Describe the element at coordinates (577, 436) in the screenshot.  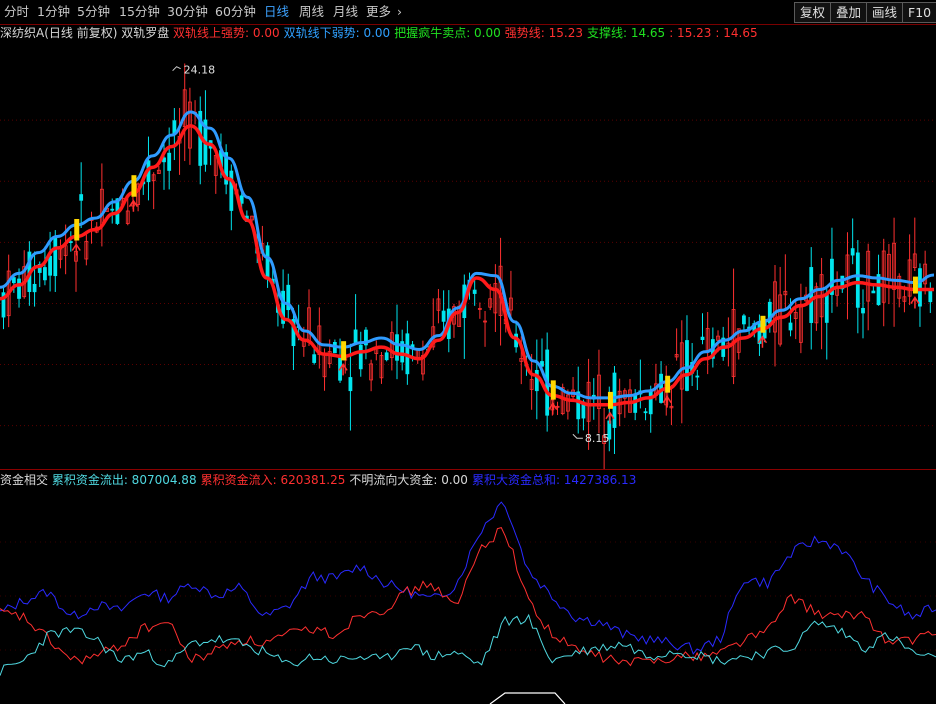
I see `low-pointer-icon` at that location.